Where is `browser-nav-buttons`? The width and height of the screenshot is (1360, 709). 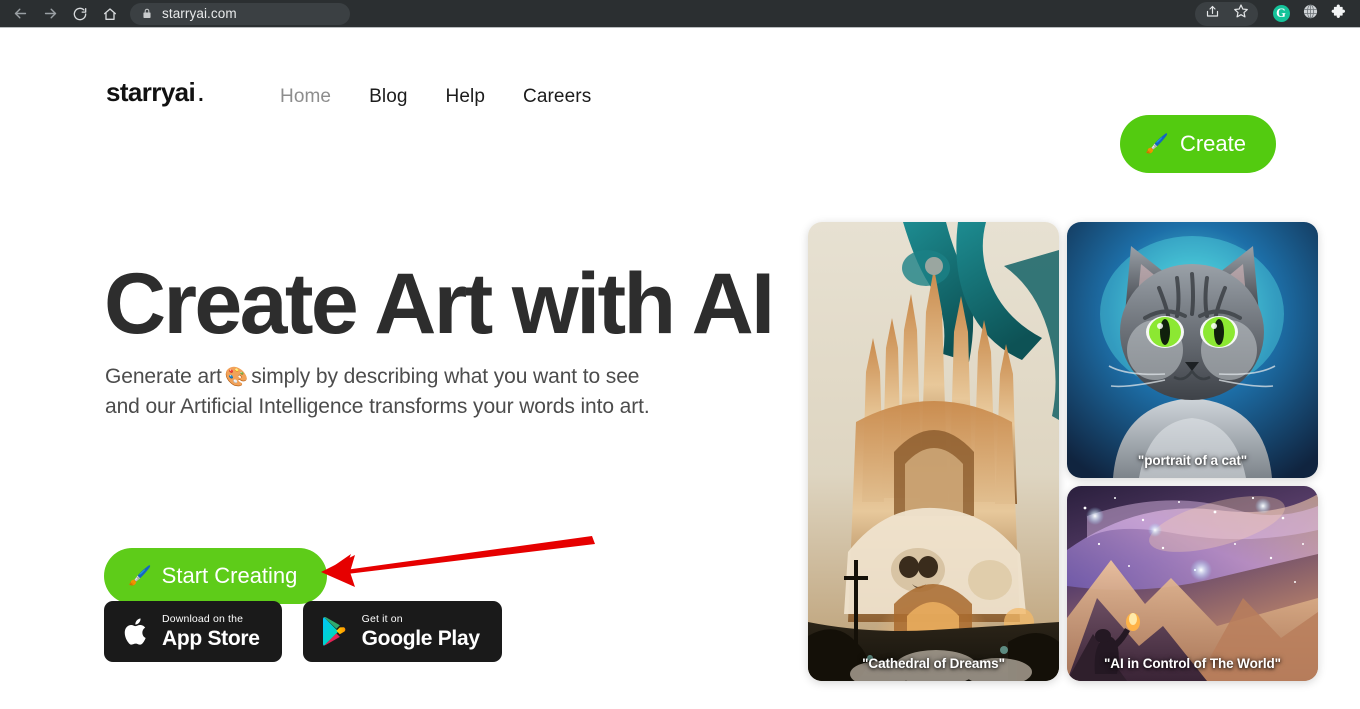 browser-nav-buttons is located at coordinates (62, 14).